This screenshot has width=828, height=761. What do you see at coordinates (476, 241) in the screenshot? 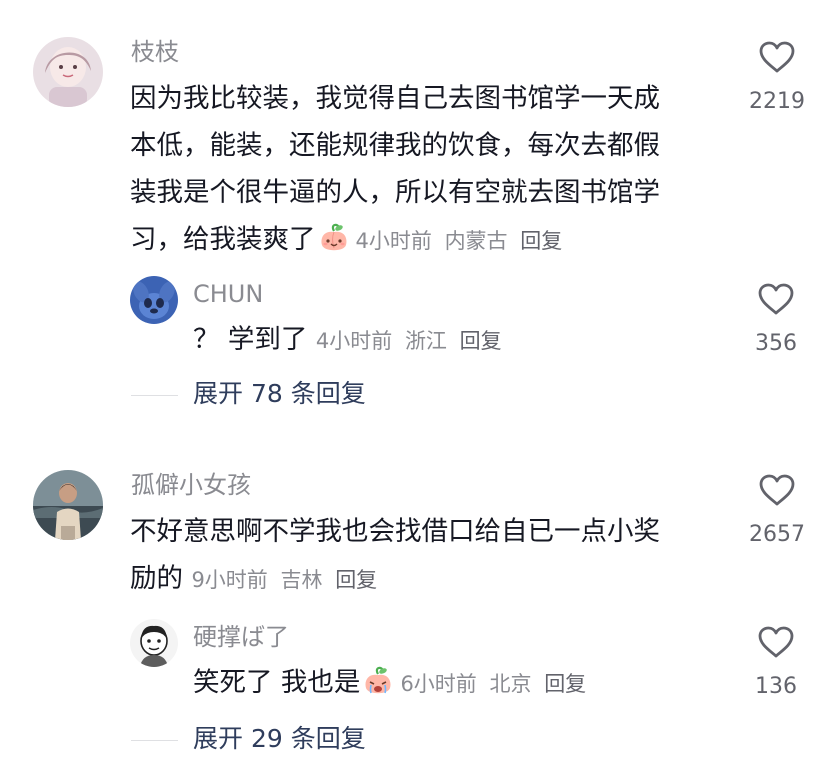
I see `comment-location: 内蒙古` at bounding box center [476, 241].